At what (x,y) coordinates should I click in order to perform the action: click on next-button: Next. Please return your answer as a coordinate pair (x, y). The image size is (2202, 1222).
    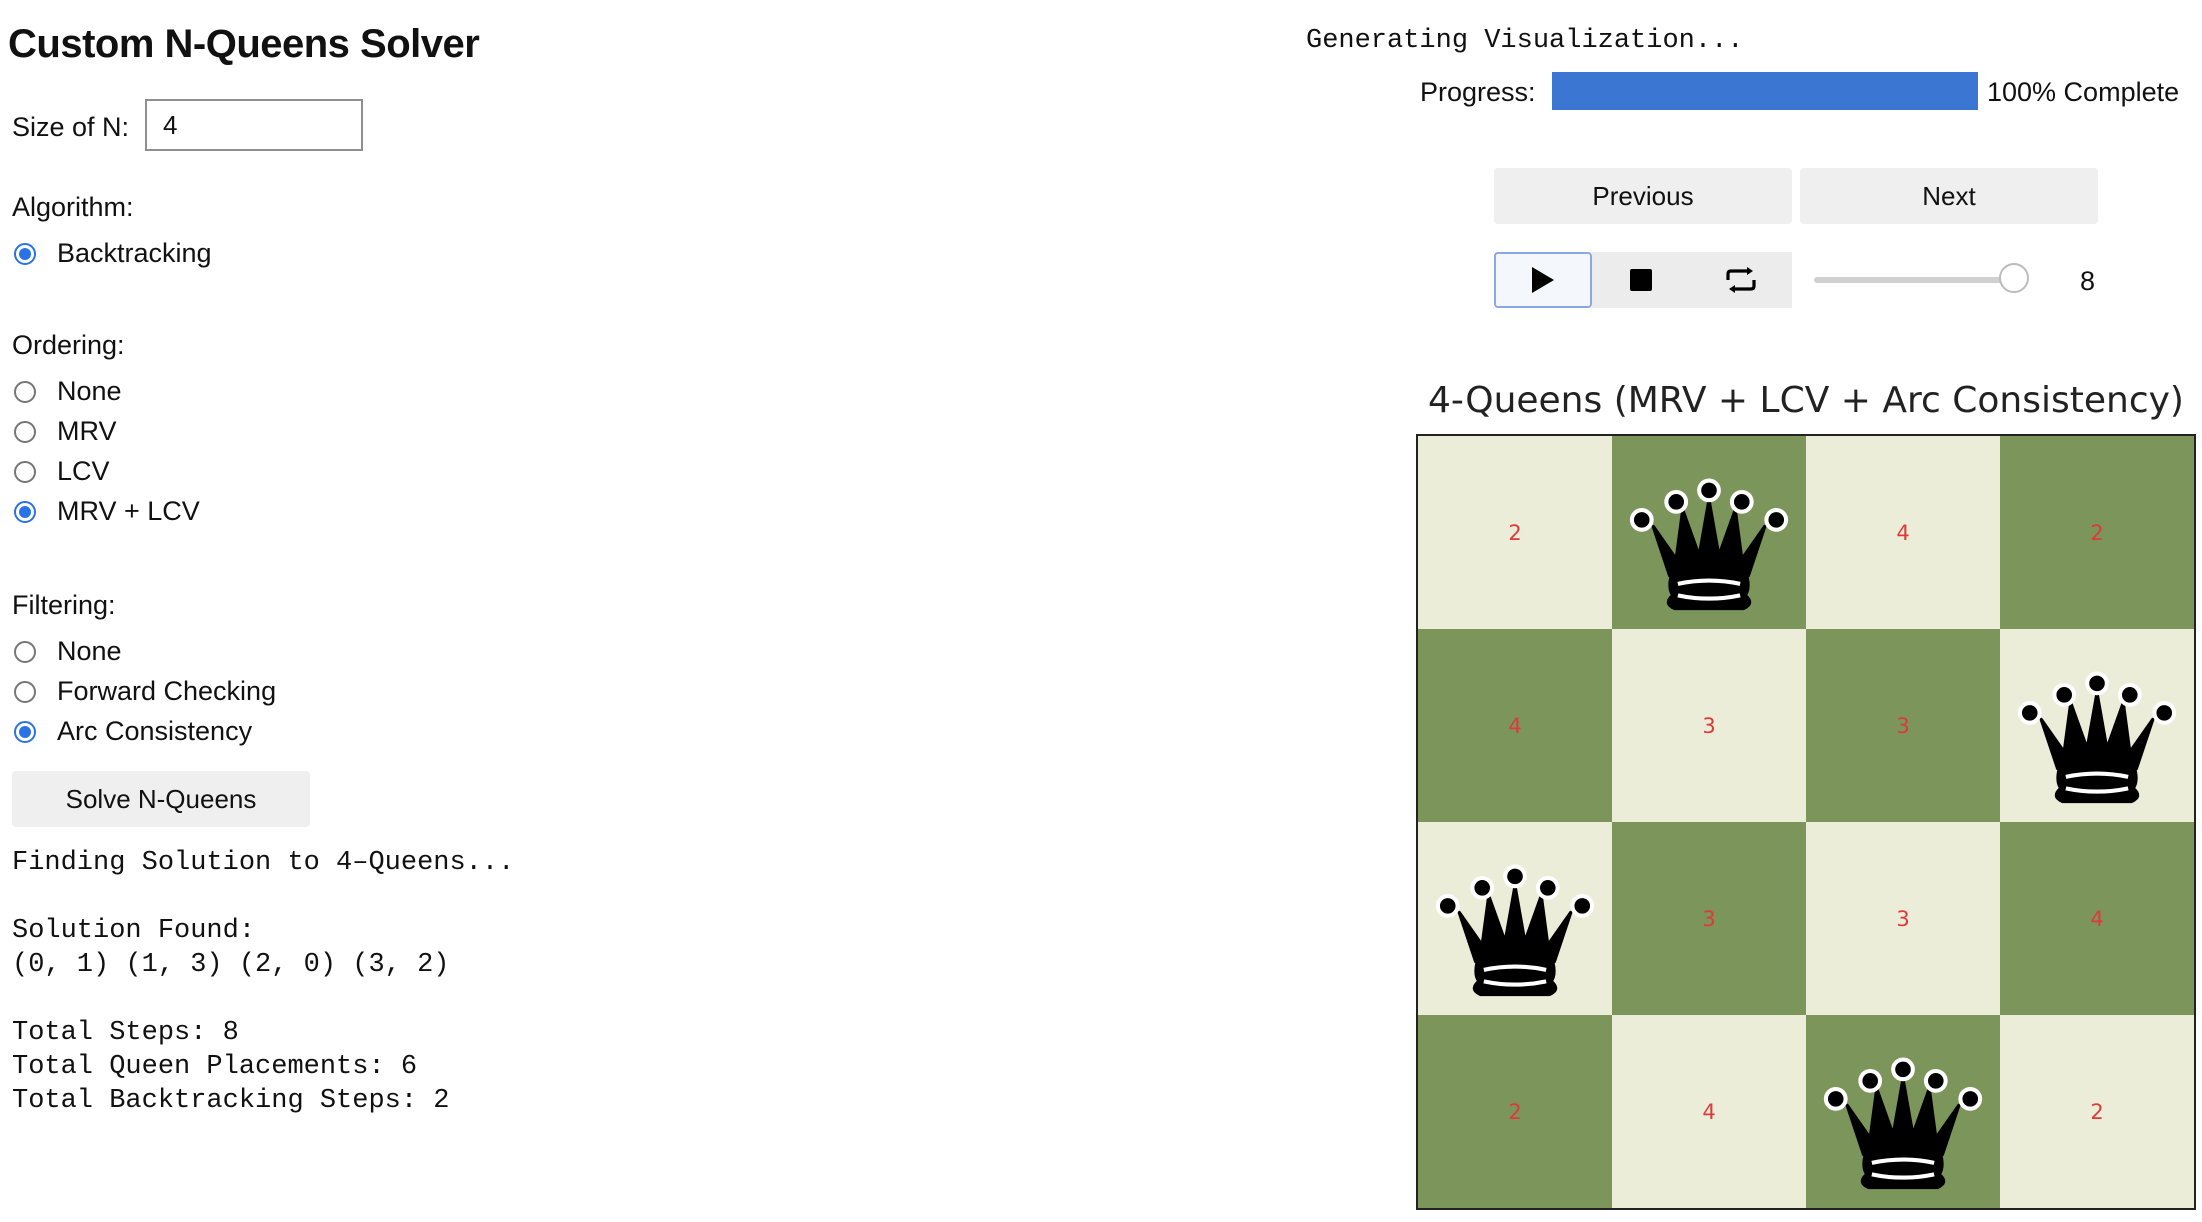
    Looking at the image, I should click on (1949, 196).